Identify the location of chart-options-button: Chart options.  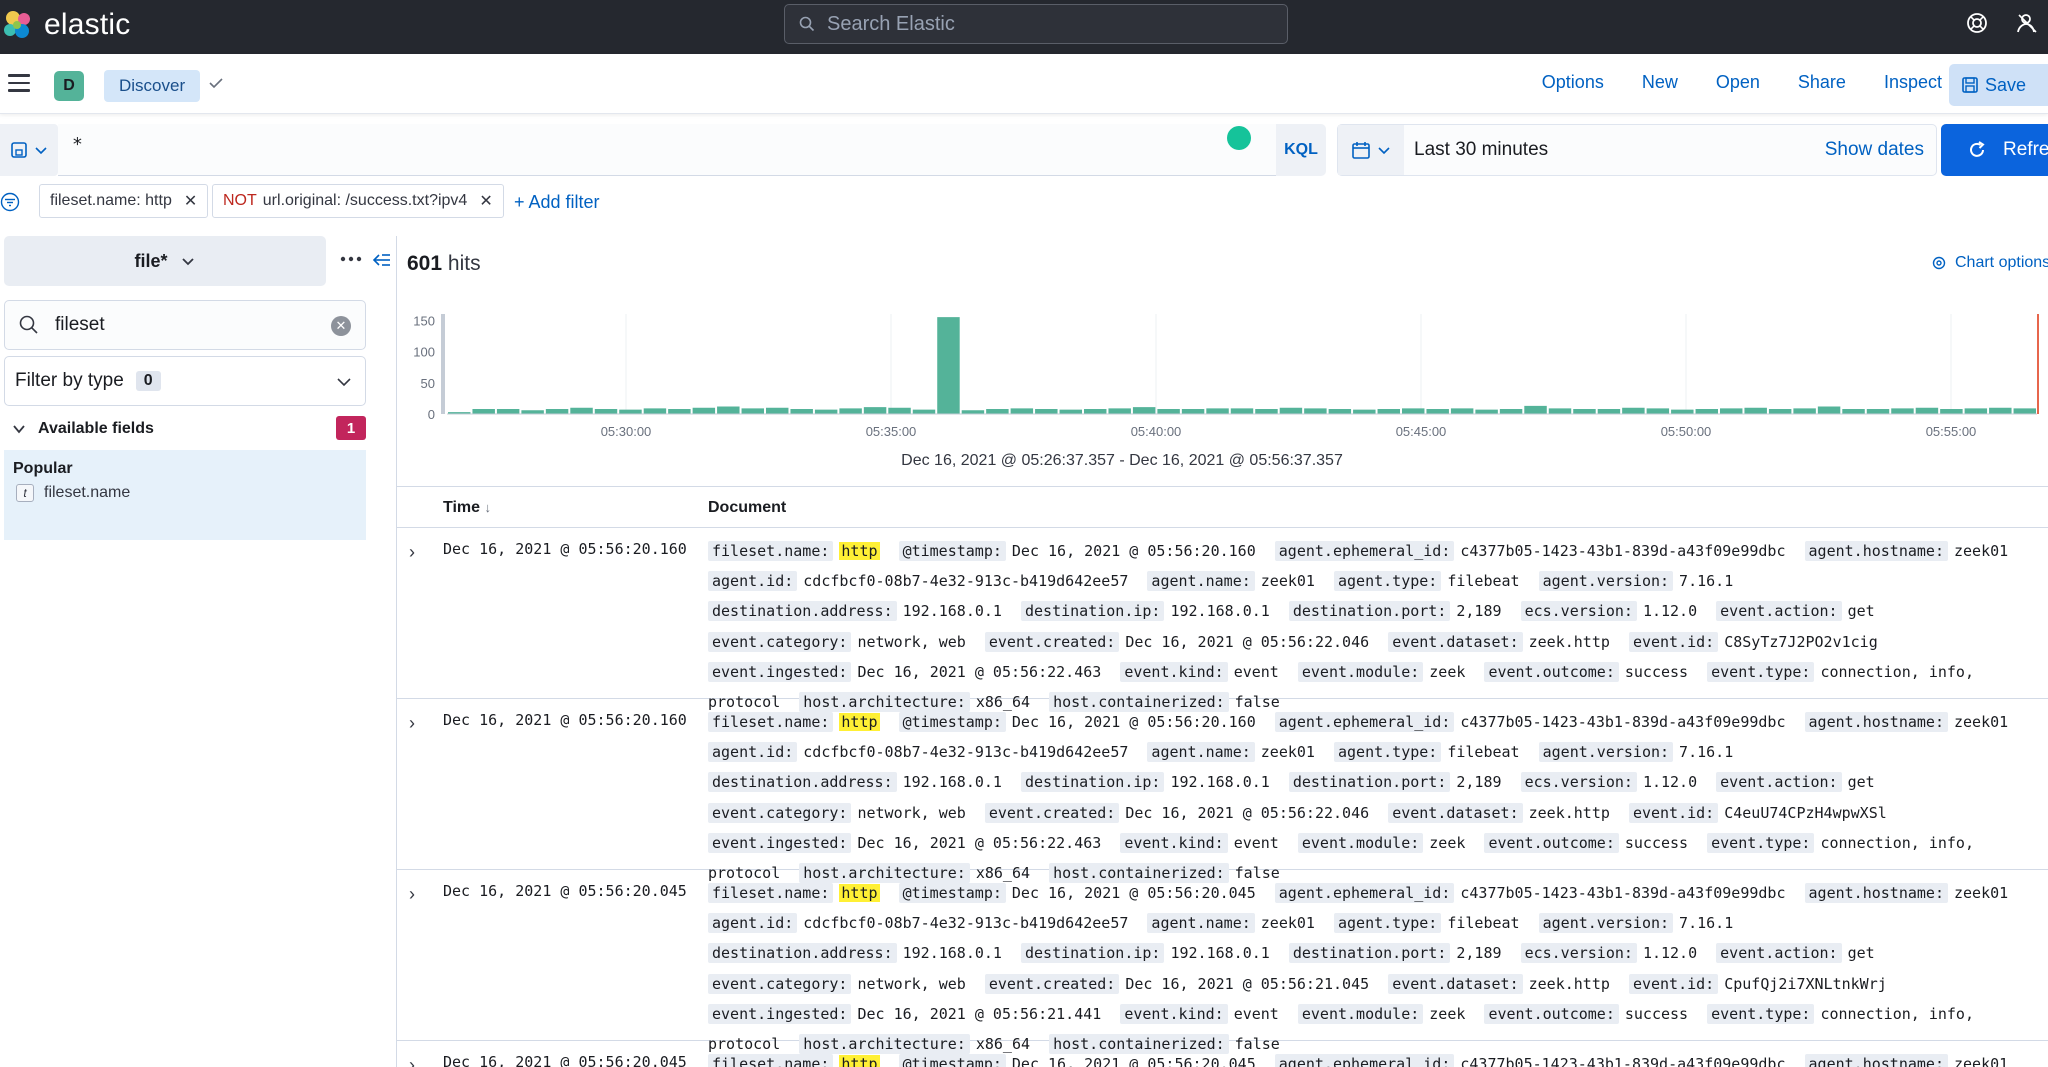
(1989, 263).